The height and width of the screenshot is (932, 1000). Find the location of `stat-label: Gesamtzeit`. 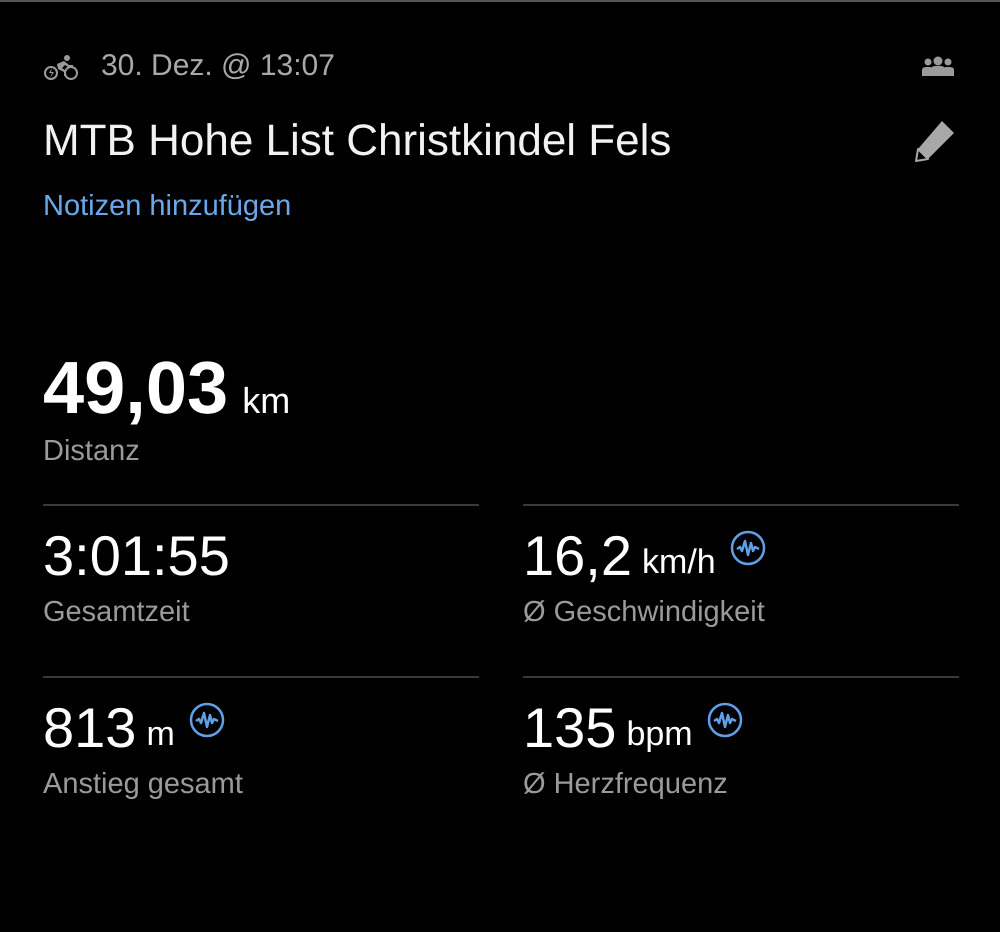

stat-label: Gesamtzeit is located at coordinates (117, 612).